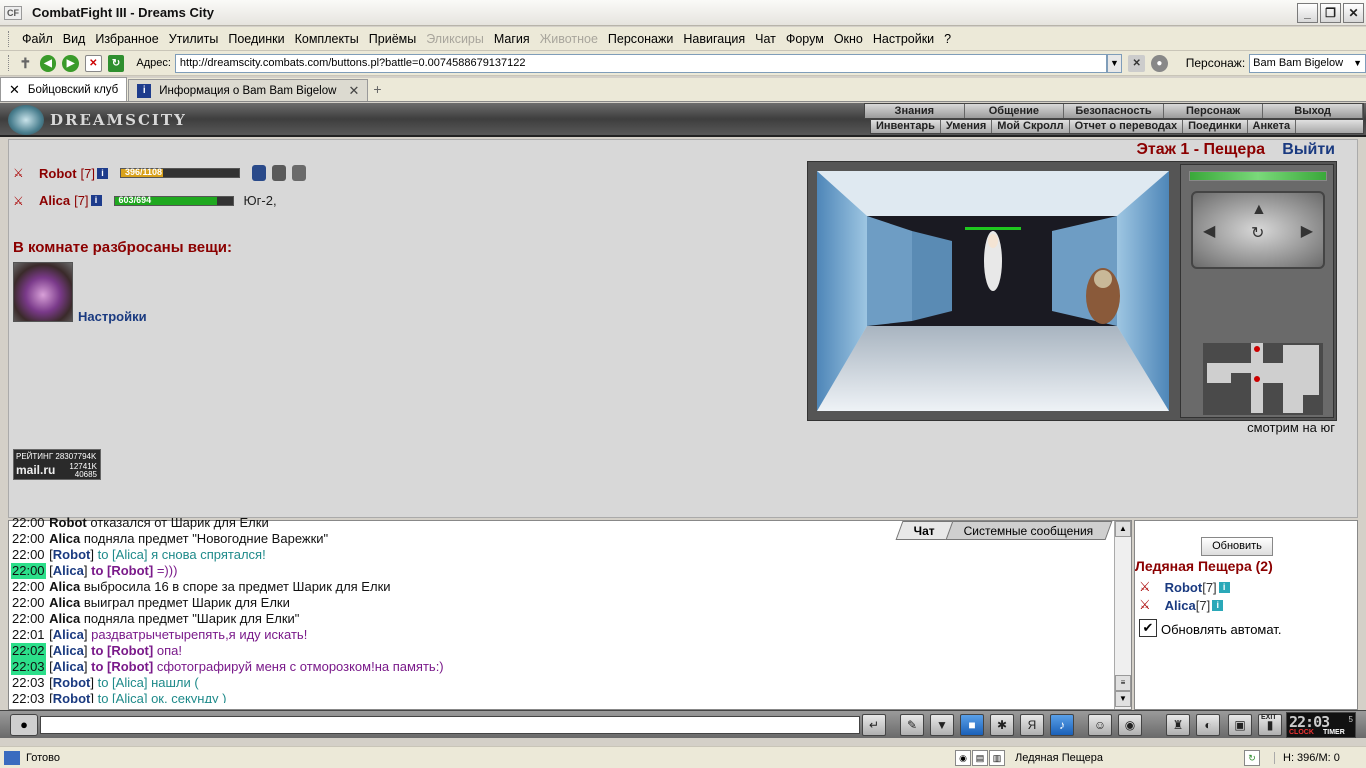 This screenshot has height=768, width=1366. Describe the element at coordinates (194, 39) in the screenshot. I see `menu-item: Утилиты` at that location.